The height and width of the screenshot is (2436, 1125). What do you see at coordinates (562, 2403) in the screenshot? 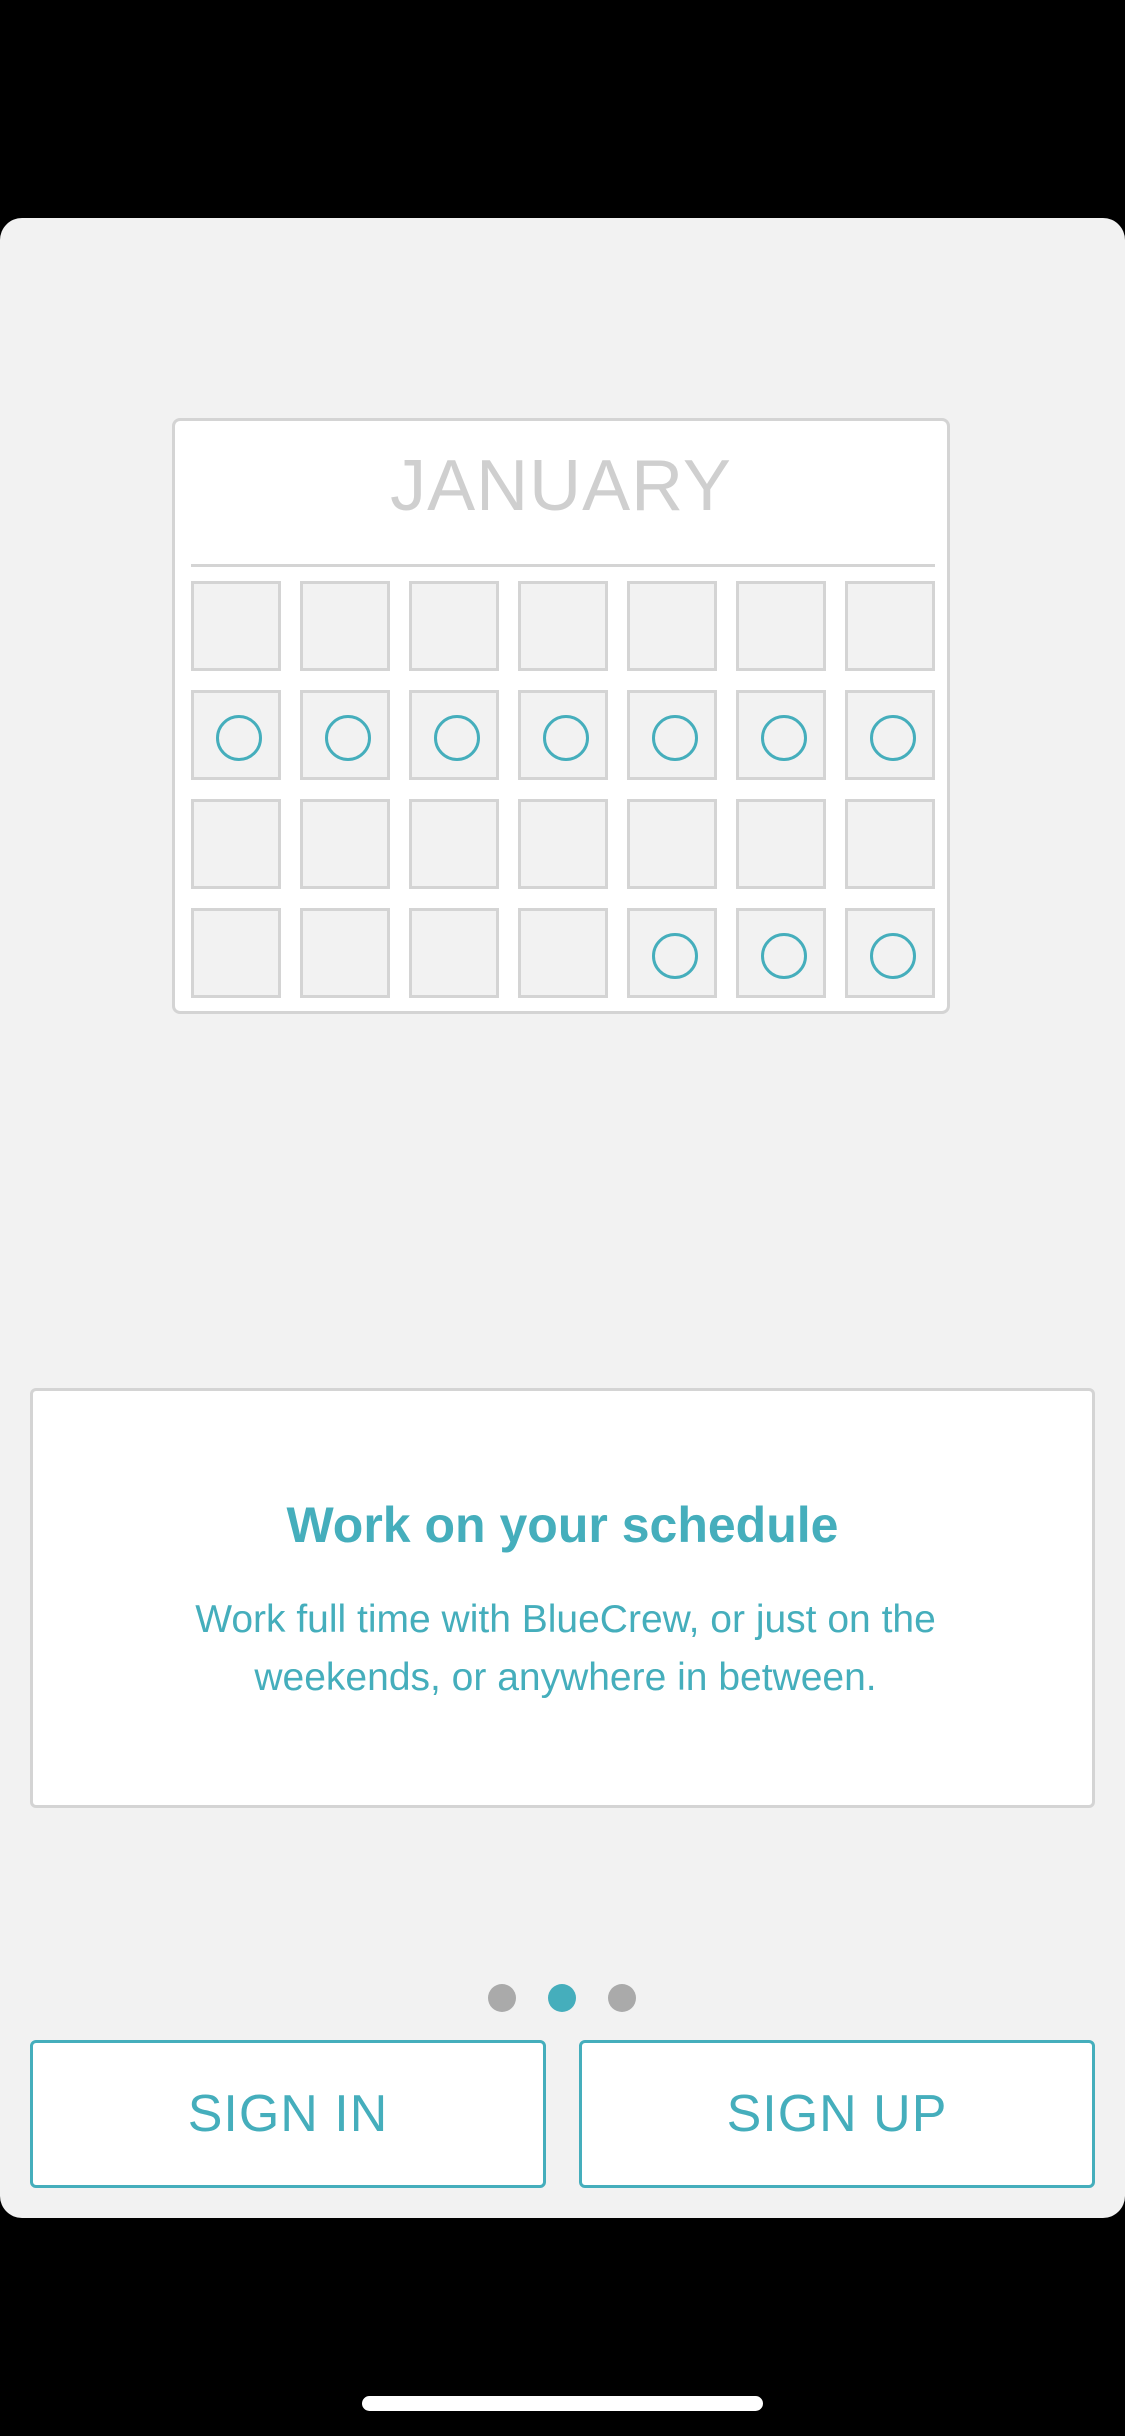
I see `home-indicator` at bounding box center [562, 2403].